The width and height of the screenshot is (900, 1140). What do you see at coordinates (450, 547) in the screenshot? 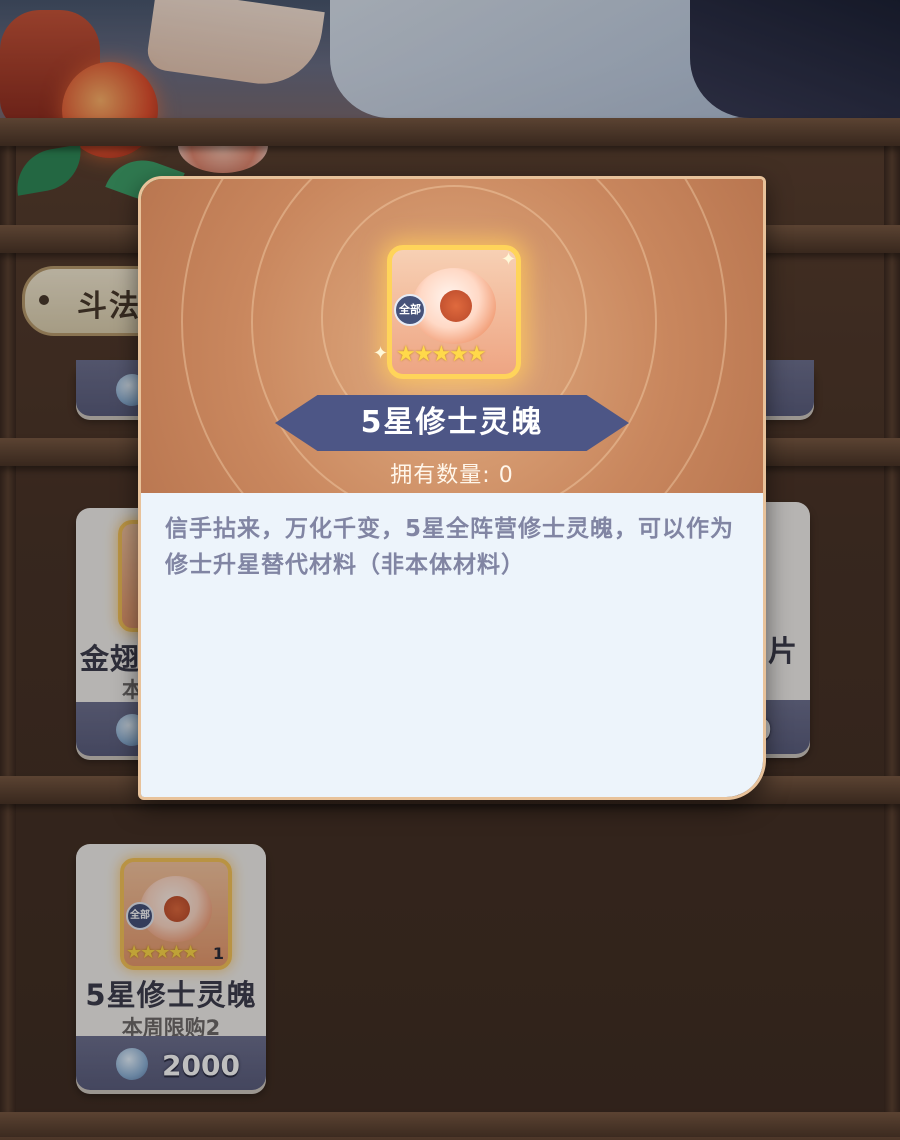
I see `item-description: 信手拈来，万化千变，5星全阵营修士灵魄，可以作为修士升星替代材料（非本体材料）` at bounding box center [450, 547].